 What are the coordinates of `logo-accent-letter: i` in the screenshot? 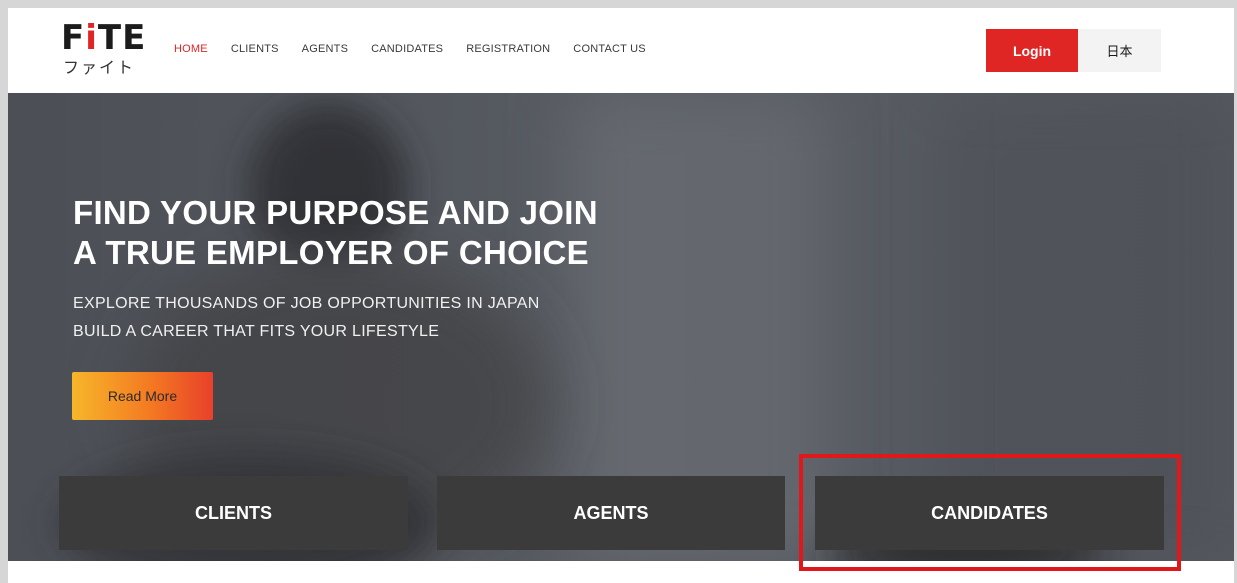 It's located at (91, 38).